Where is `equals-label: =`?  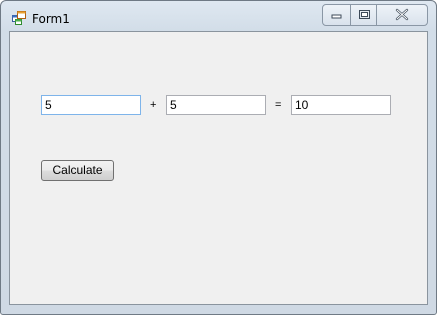 equals-label: = is located at coordinates (278, 105).